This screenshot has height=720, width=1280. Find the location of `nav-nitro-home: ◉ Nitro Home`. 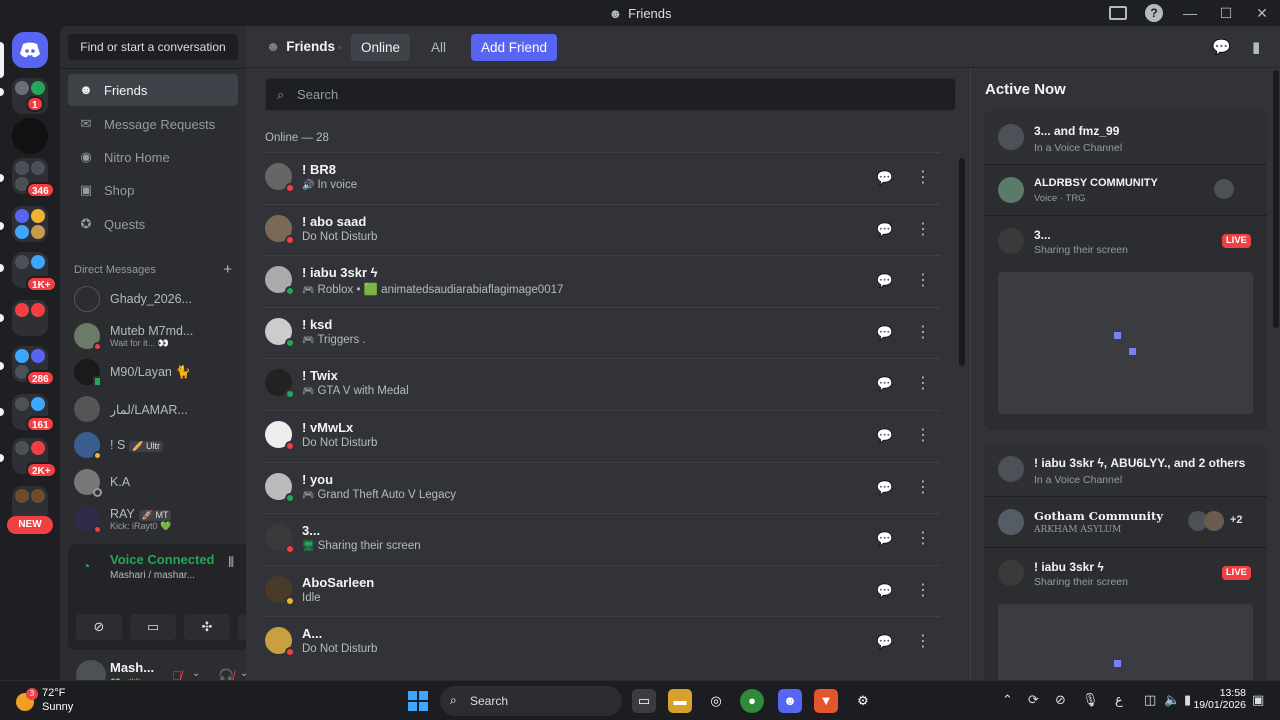

nav-nitro-home: ◉ Nitro Home is located at coordinates (153, 157).